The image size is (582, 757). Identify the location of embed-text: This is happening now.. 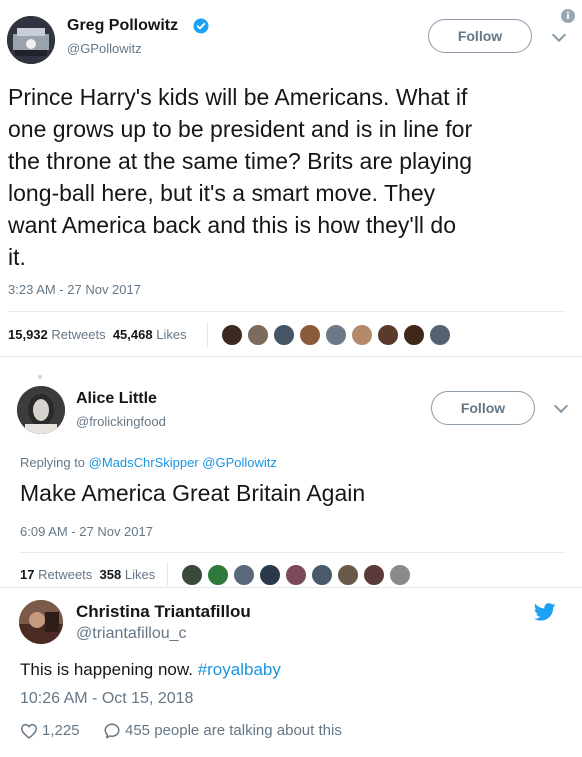
(106, 669).